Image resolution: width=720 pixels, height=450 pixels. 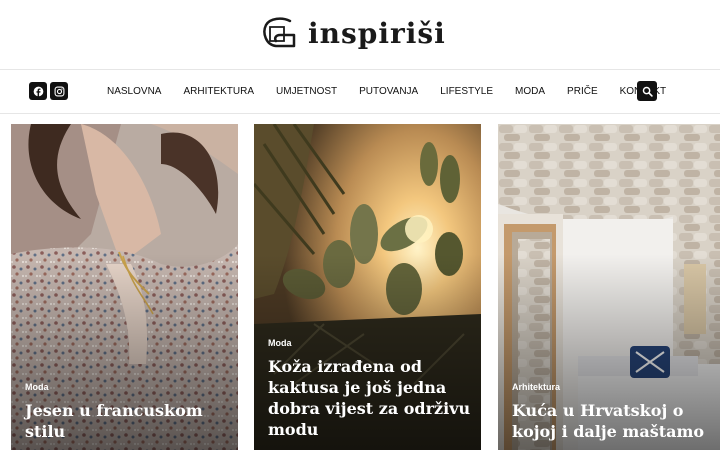 I want to click on logo-mark-icon, so click(x=279, y=32).